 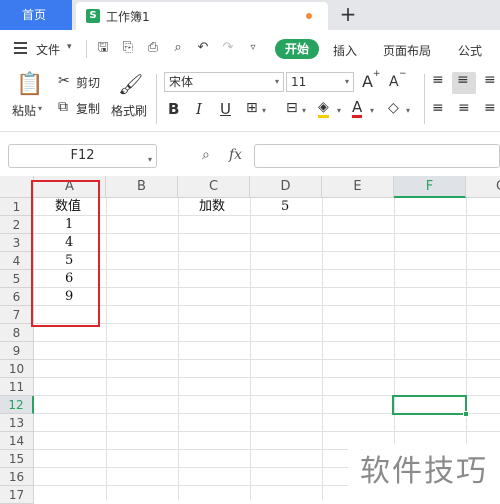 What do you see at coordinates (17, 187) in the screenshot?
I see `select-all-corner` at bounding box center [17, 187].